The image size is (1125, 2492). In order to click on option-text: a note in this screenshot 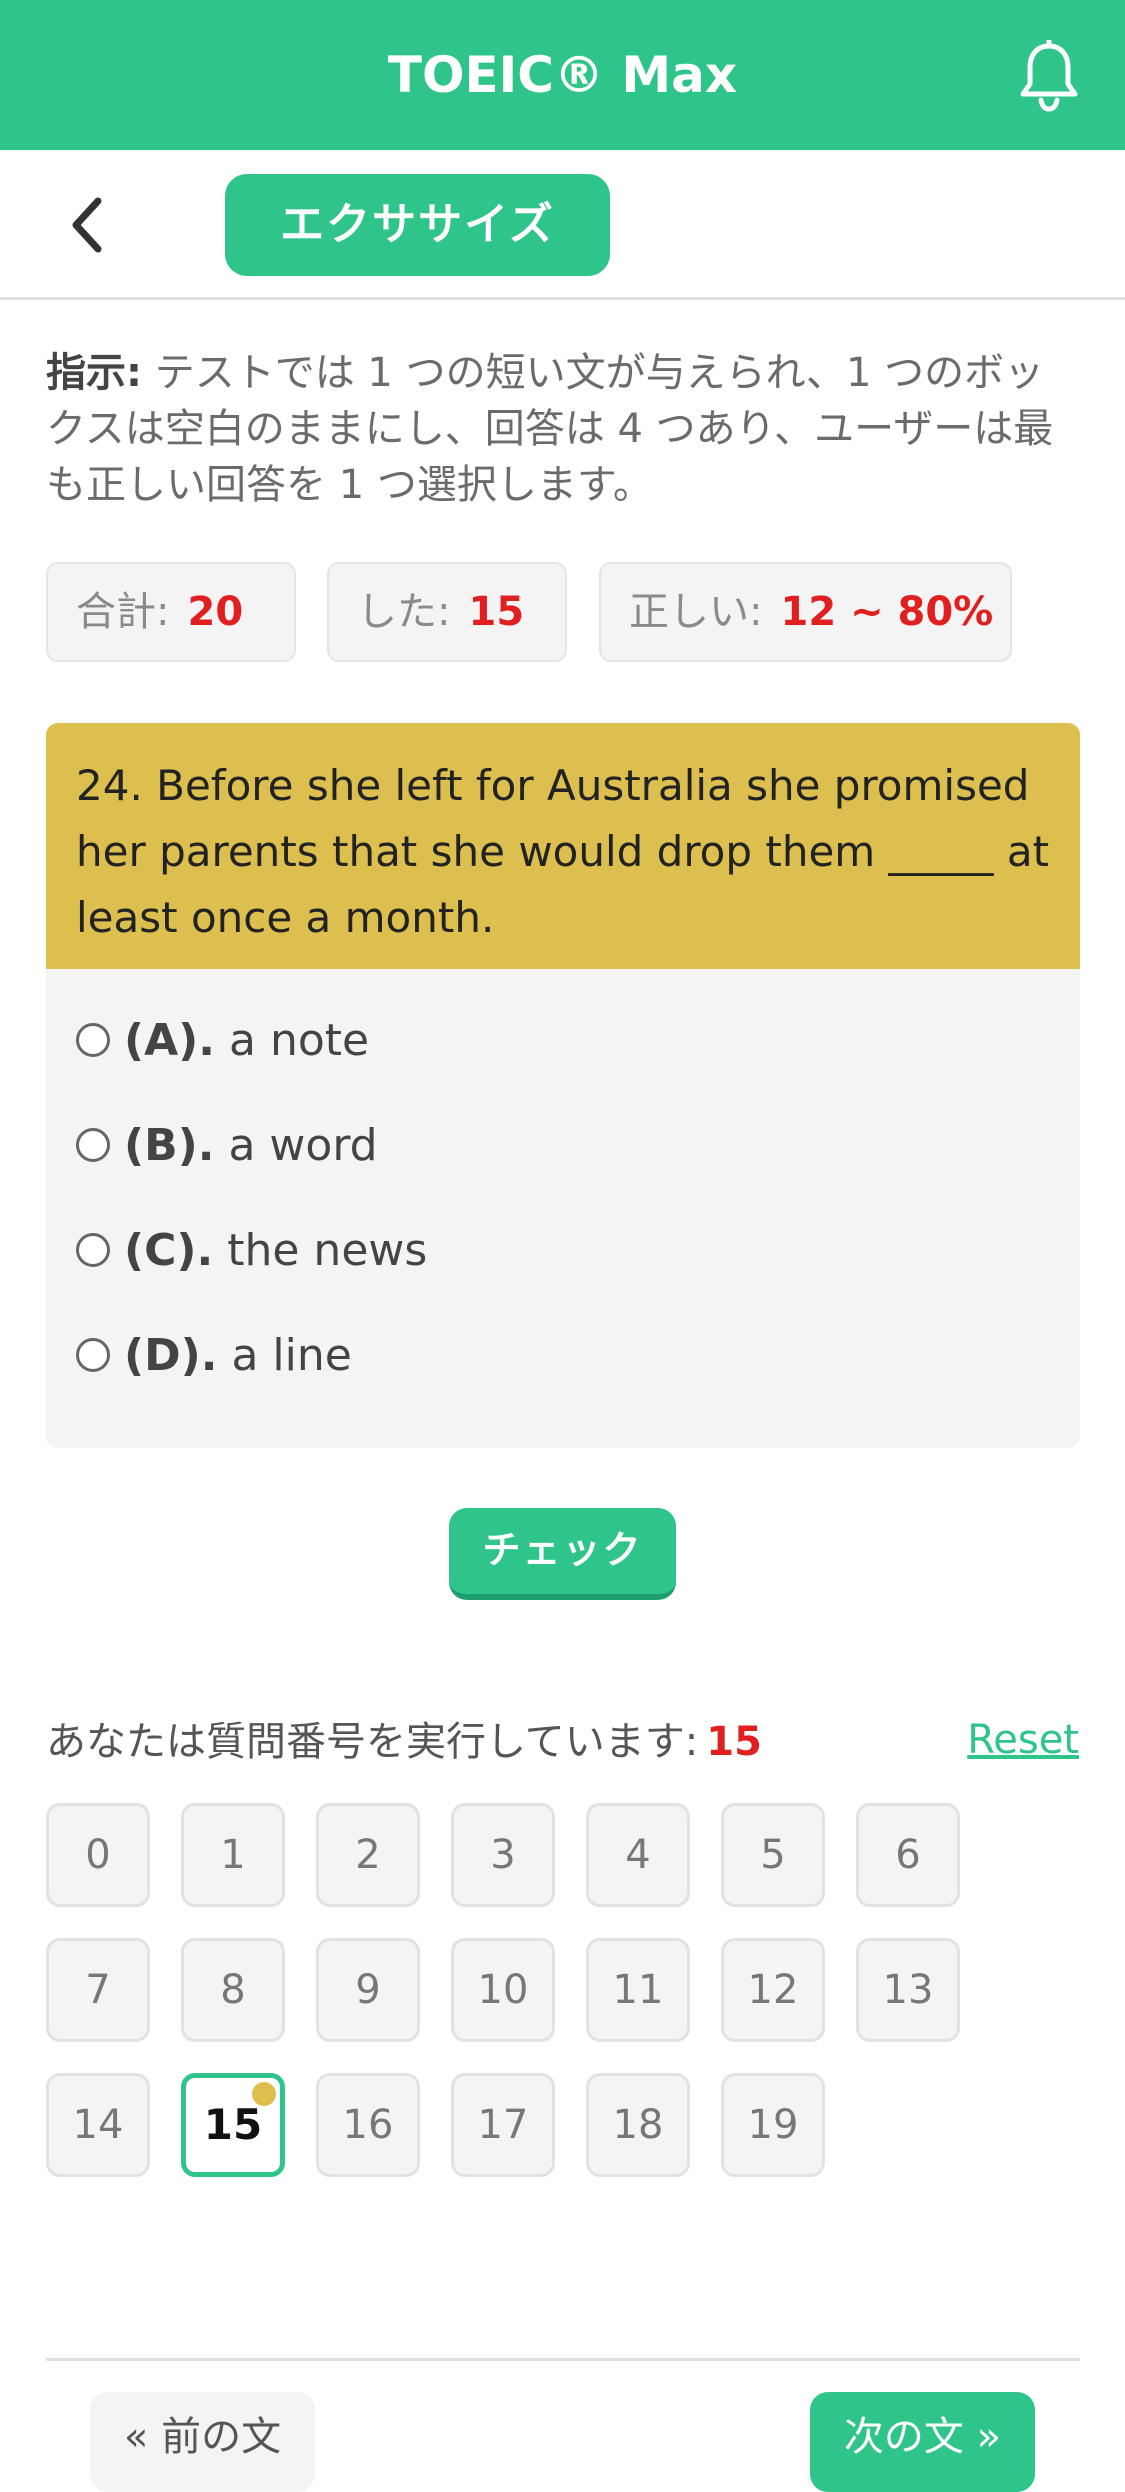, I will do `click(299, 1040)`.